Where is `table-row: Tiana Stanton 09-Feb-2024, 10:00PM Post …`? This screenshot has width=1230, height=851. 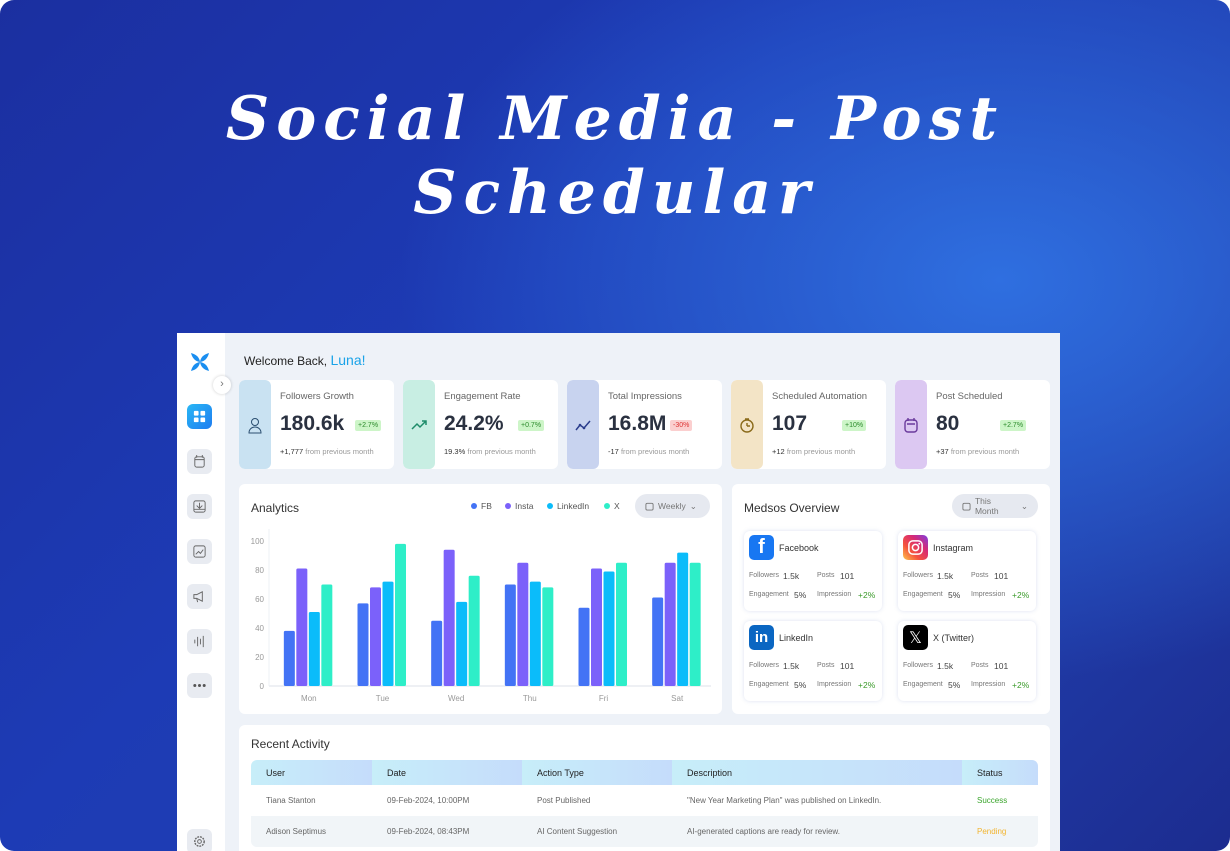 table-row: Tiana Stanton 09-Feb-2024, 10:00PM Post … is located at coordinates (644, 800).